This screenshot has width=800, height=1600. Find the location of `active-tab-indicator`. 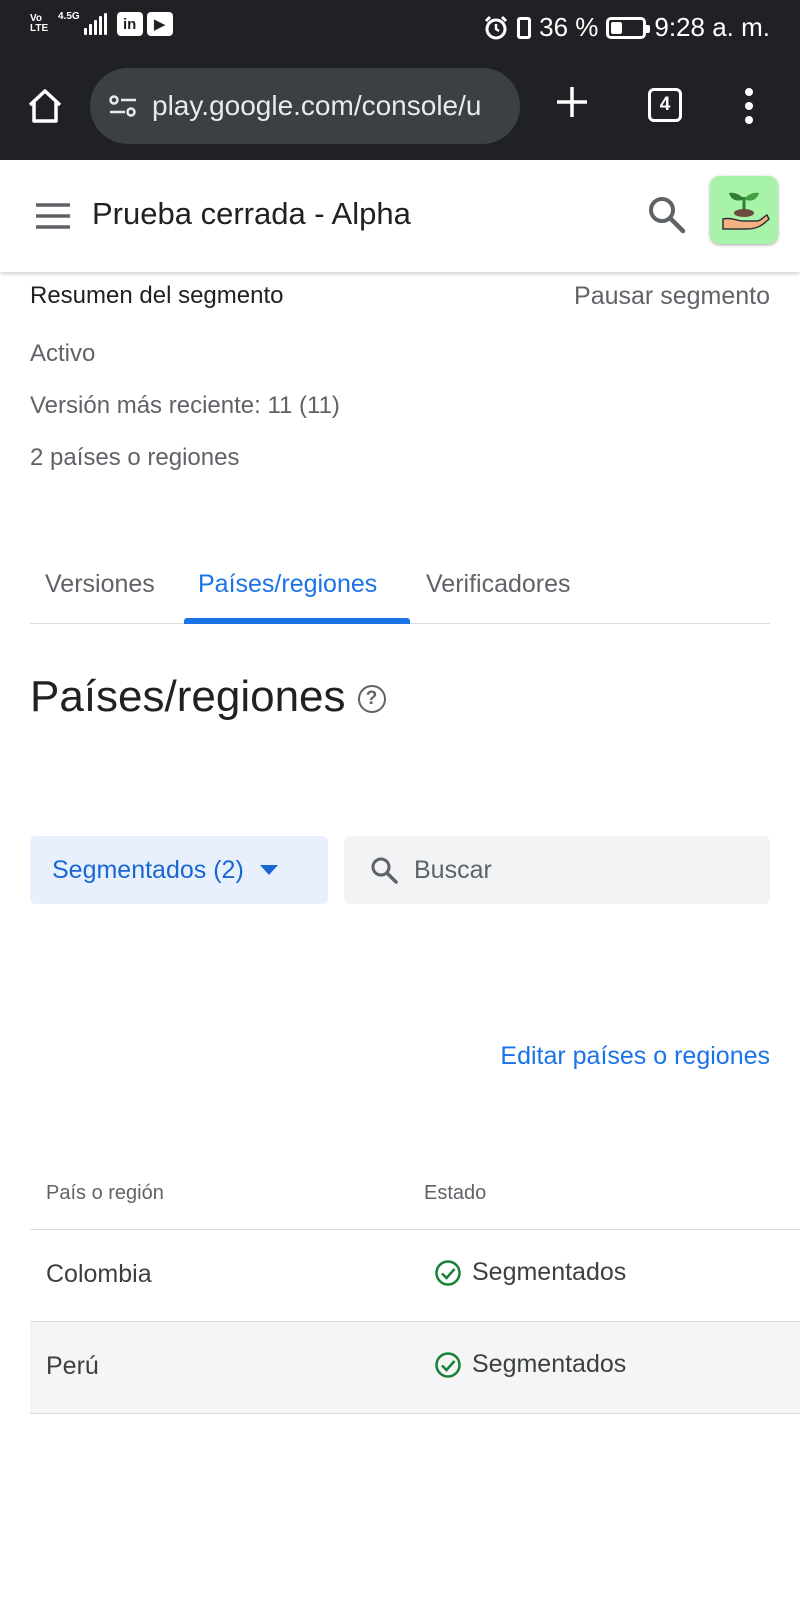

active-tab-indicator is located at coordinates (297, 621).